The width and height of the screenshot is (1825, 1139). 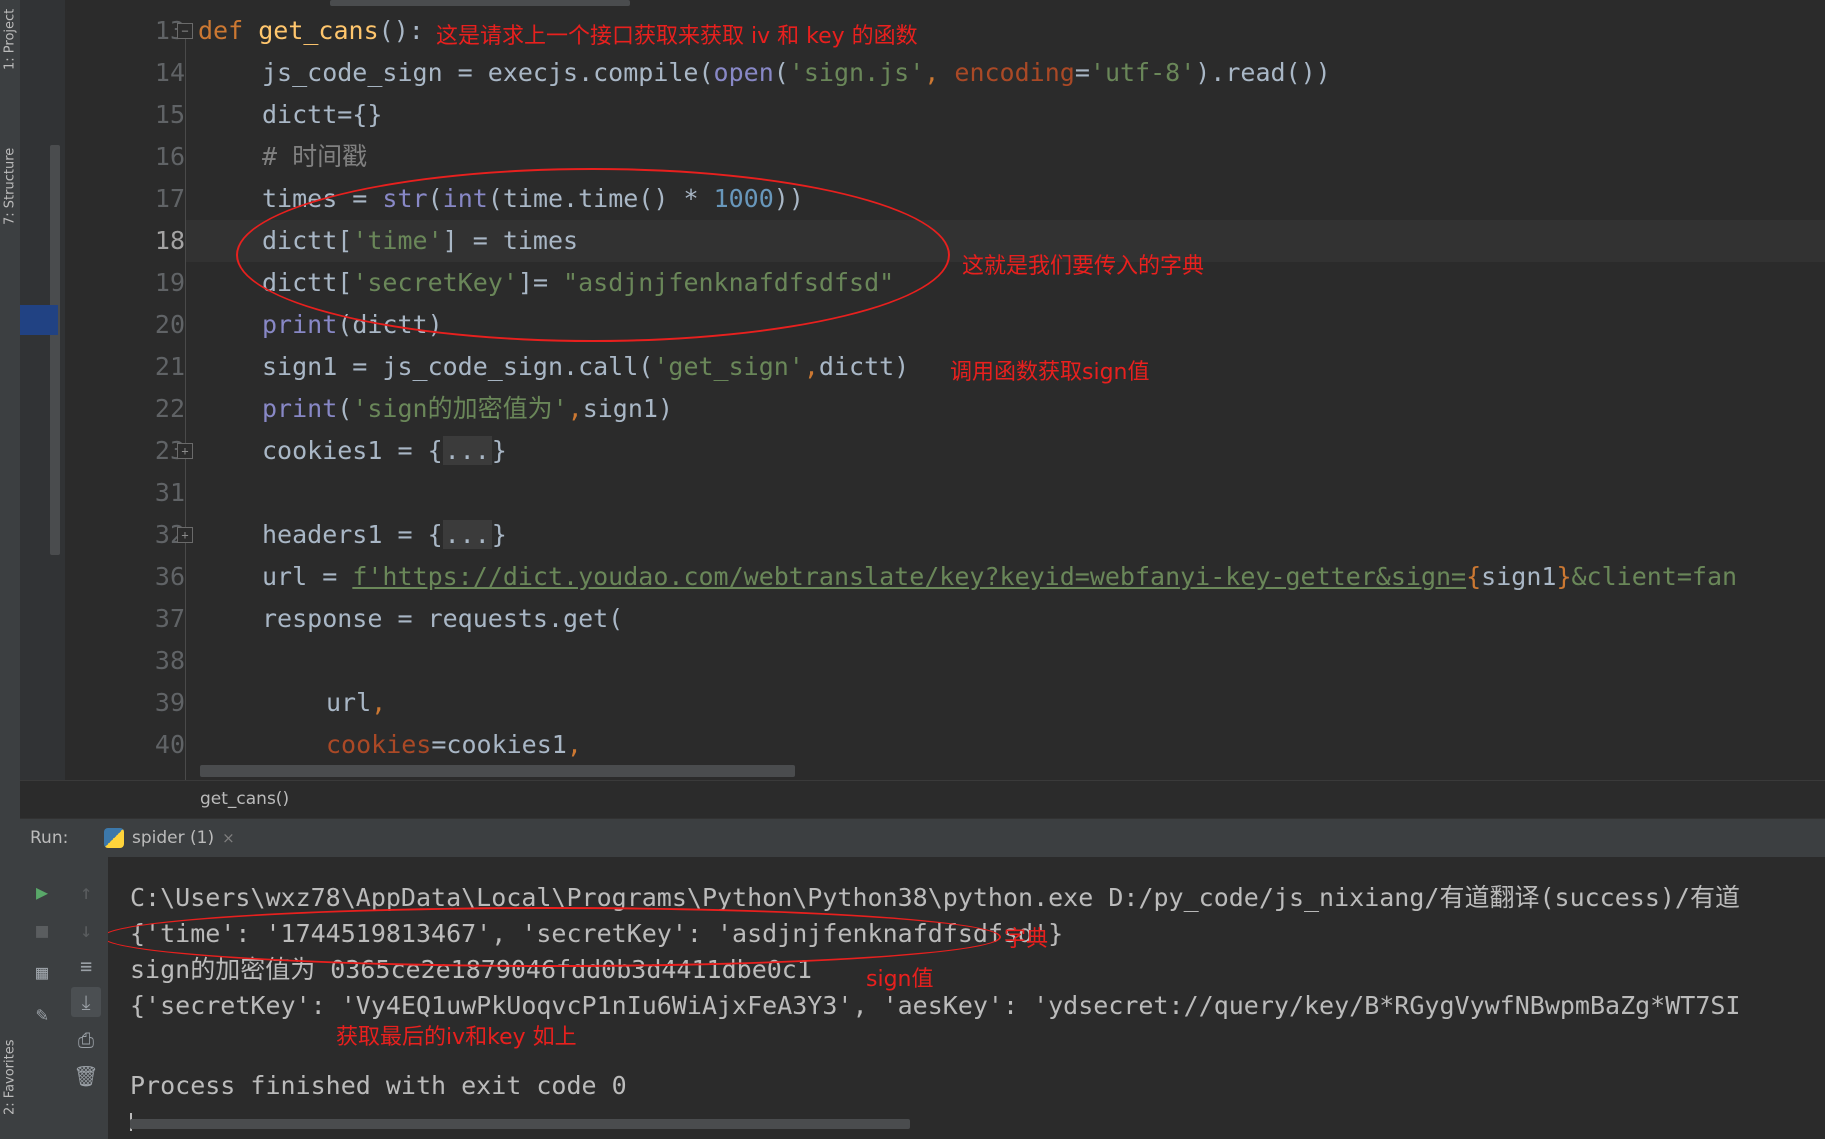 What do you see at coordinates (169, 576) in the screenshot?
I see `line-number: 36` at bounding box center [169, 576].